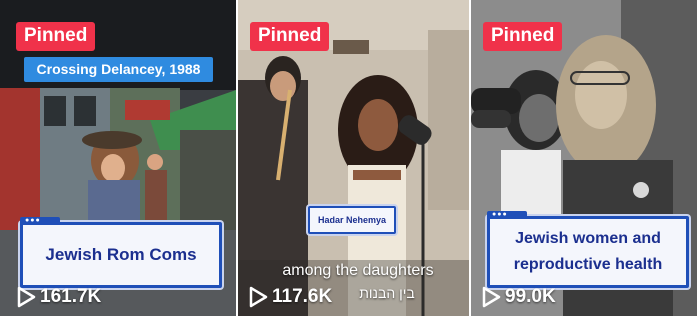 The width and height of the screenshot is (697, 316). What do you see at coordinates (71, 296) in the screenshot?
I see `view-count-value: 161.7K` at bounding box center [71, 296].